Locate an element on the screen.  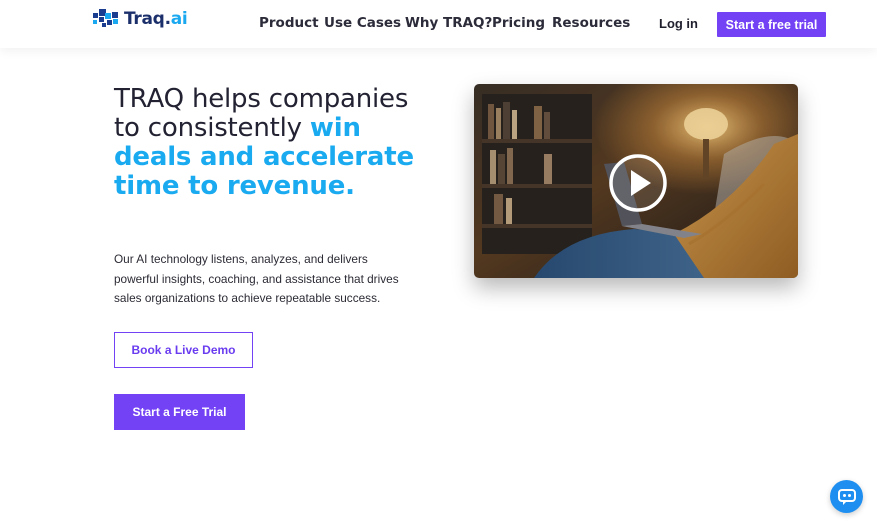
nav-item-why-traq: Why TRAQ? is located at coordinates (448, 23).